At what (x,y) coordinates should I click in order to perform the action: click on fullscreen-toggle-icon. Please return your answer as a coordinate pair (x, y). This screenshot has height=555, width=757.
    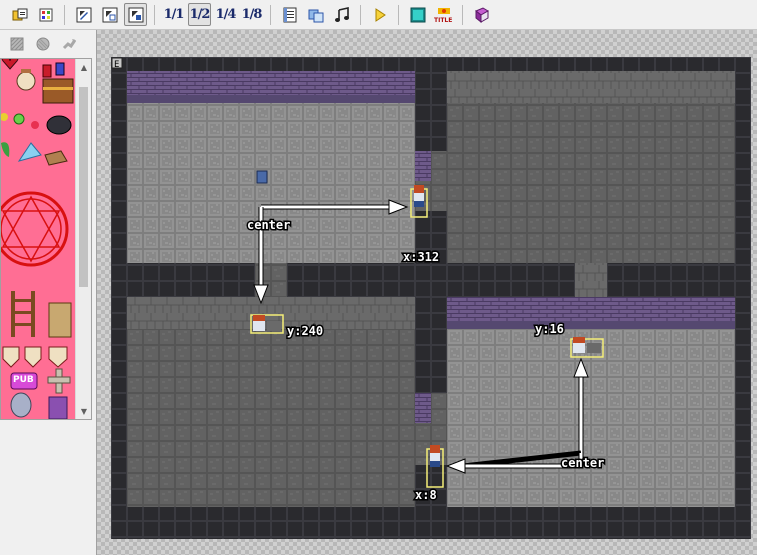
    Looking at the image, I should click on (417, 14).